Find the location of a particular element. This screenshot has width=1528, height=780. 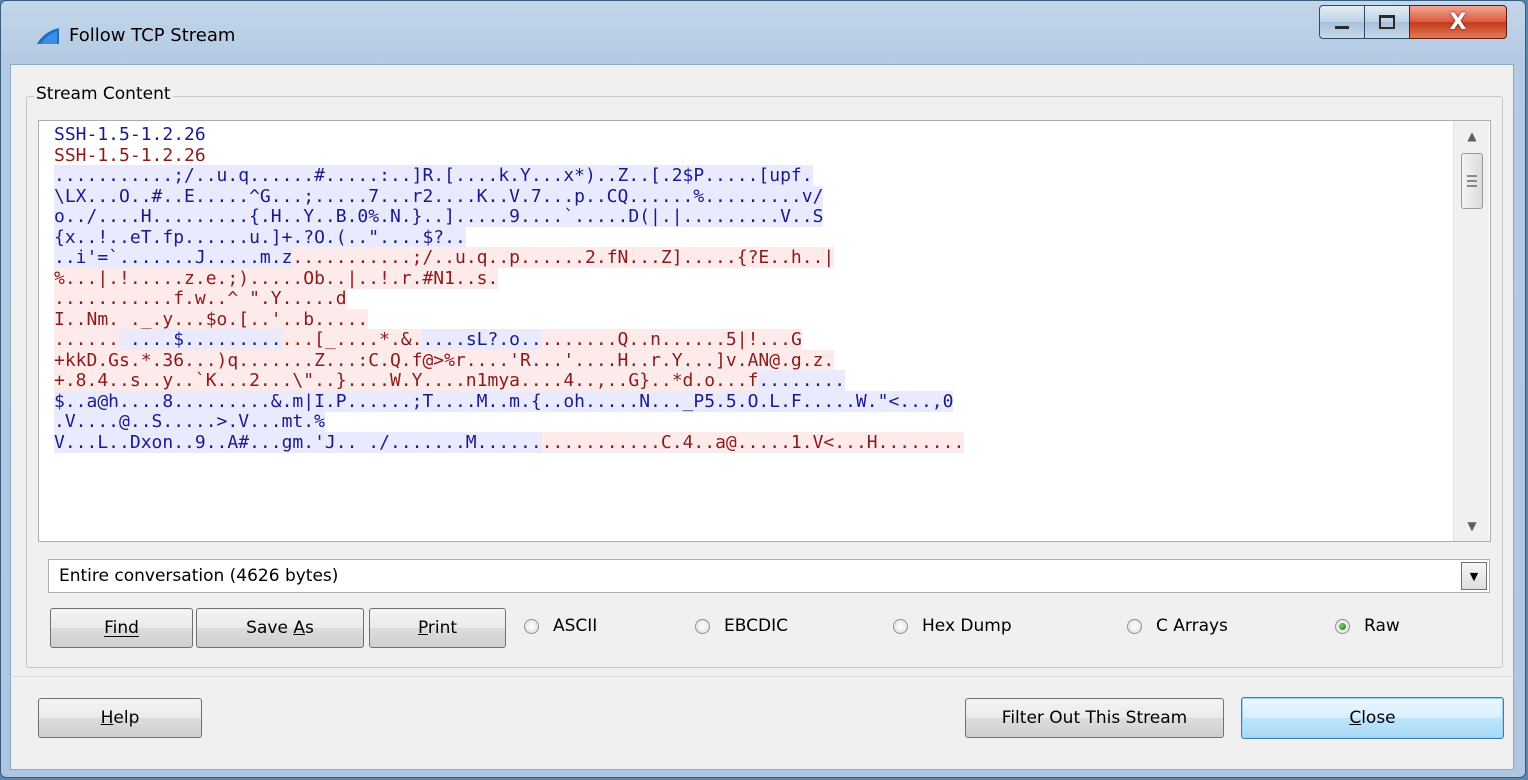

client-data-segment: {x..!..eT.fp......u.]+.?O.(.."....$?.. is located at coordinates (260, 237).